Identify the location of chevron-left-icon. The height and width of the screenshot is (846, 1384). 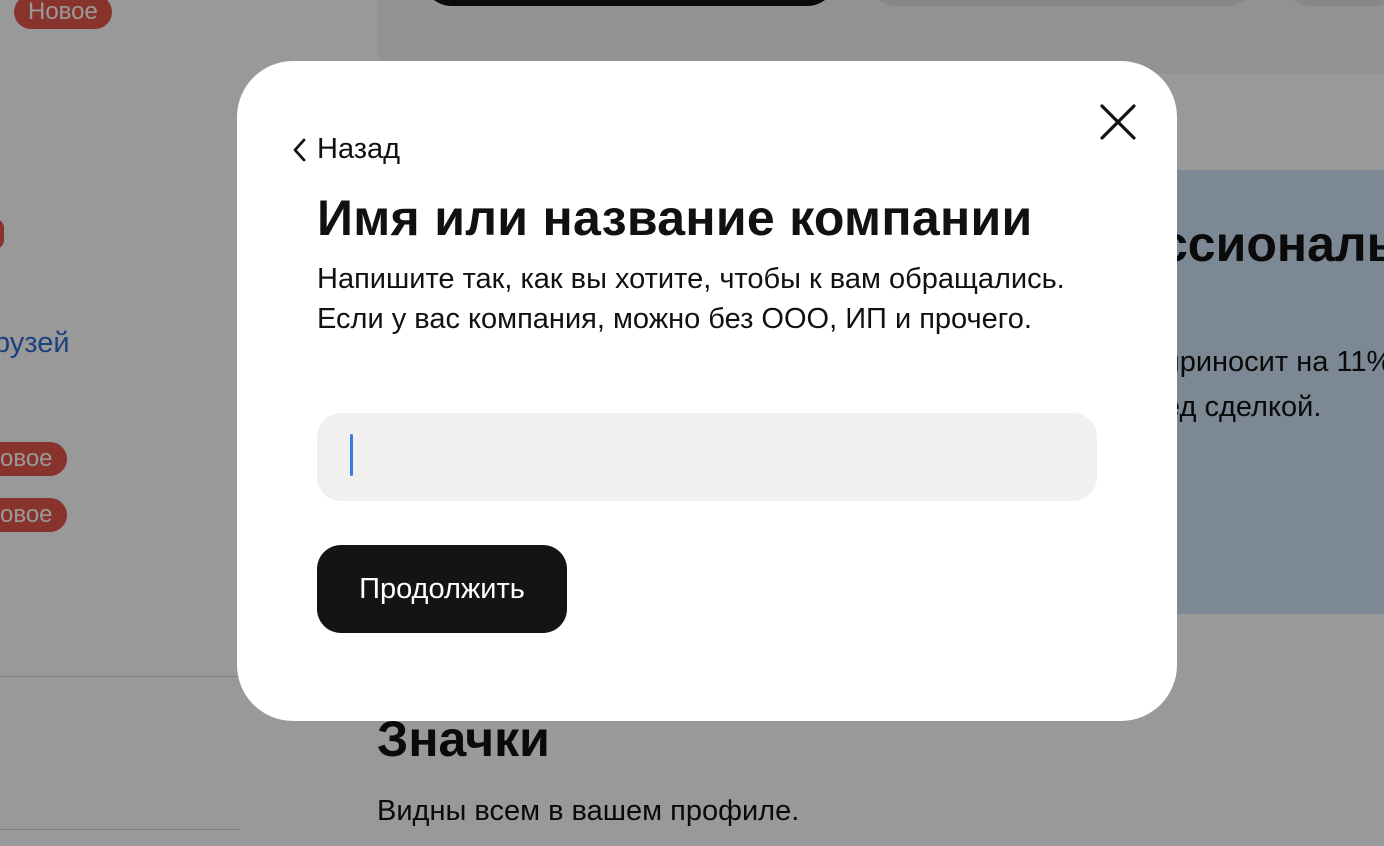
(299, 149).